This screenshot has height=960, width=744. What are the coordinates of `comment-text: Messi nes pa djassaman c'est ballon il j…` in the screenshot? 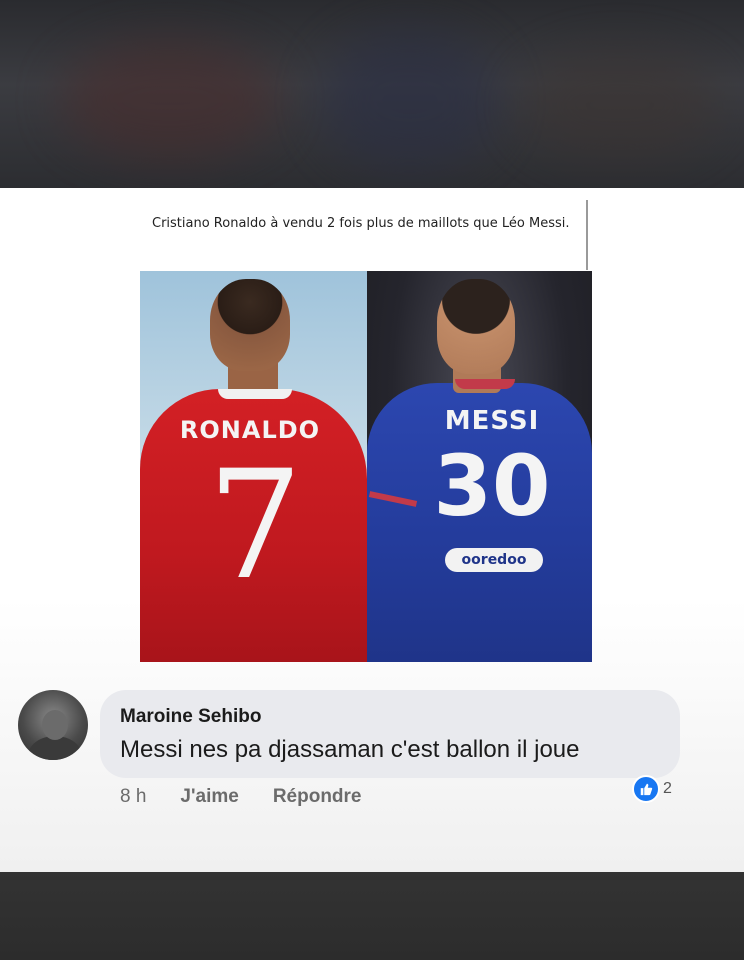 It's located at (350, 749).